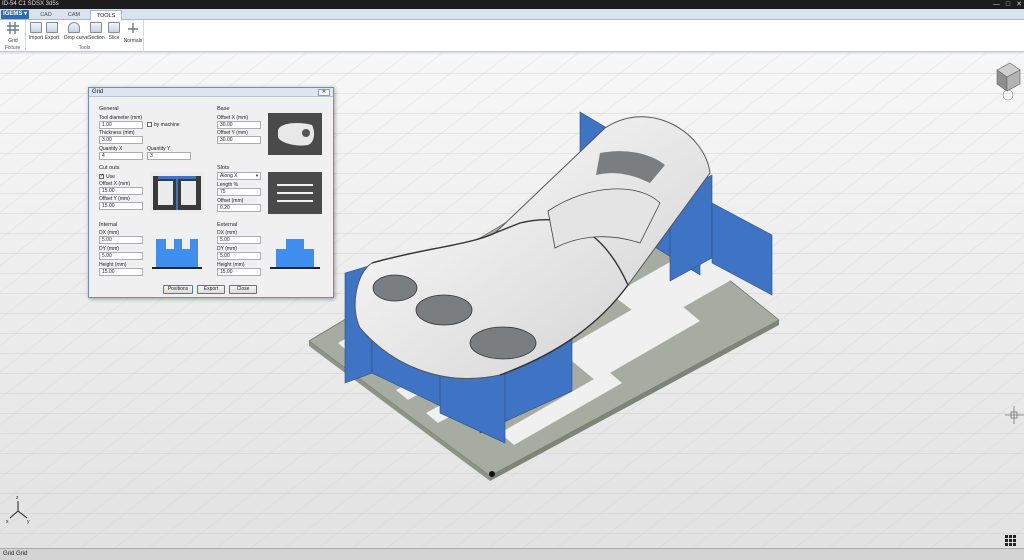 The width and height of the screenshot is (1024, 560). Describe the element at coordinates (121, 191) in the screenshot. I see `cutout-offset-x-input: 15.00` at that location.